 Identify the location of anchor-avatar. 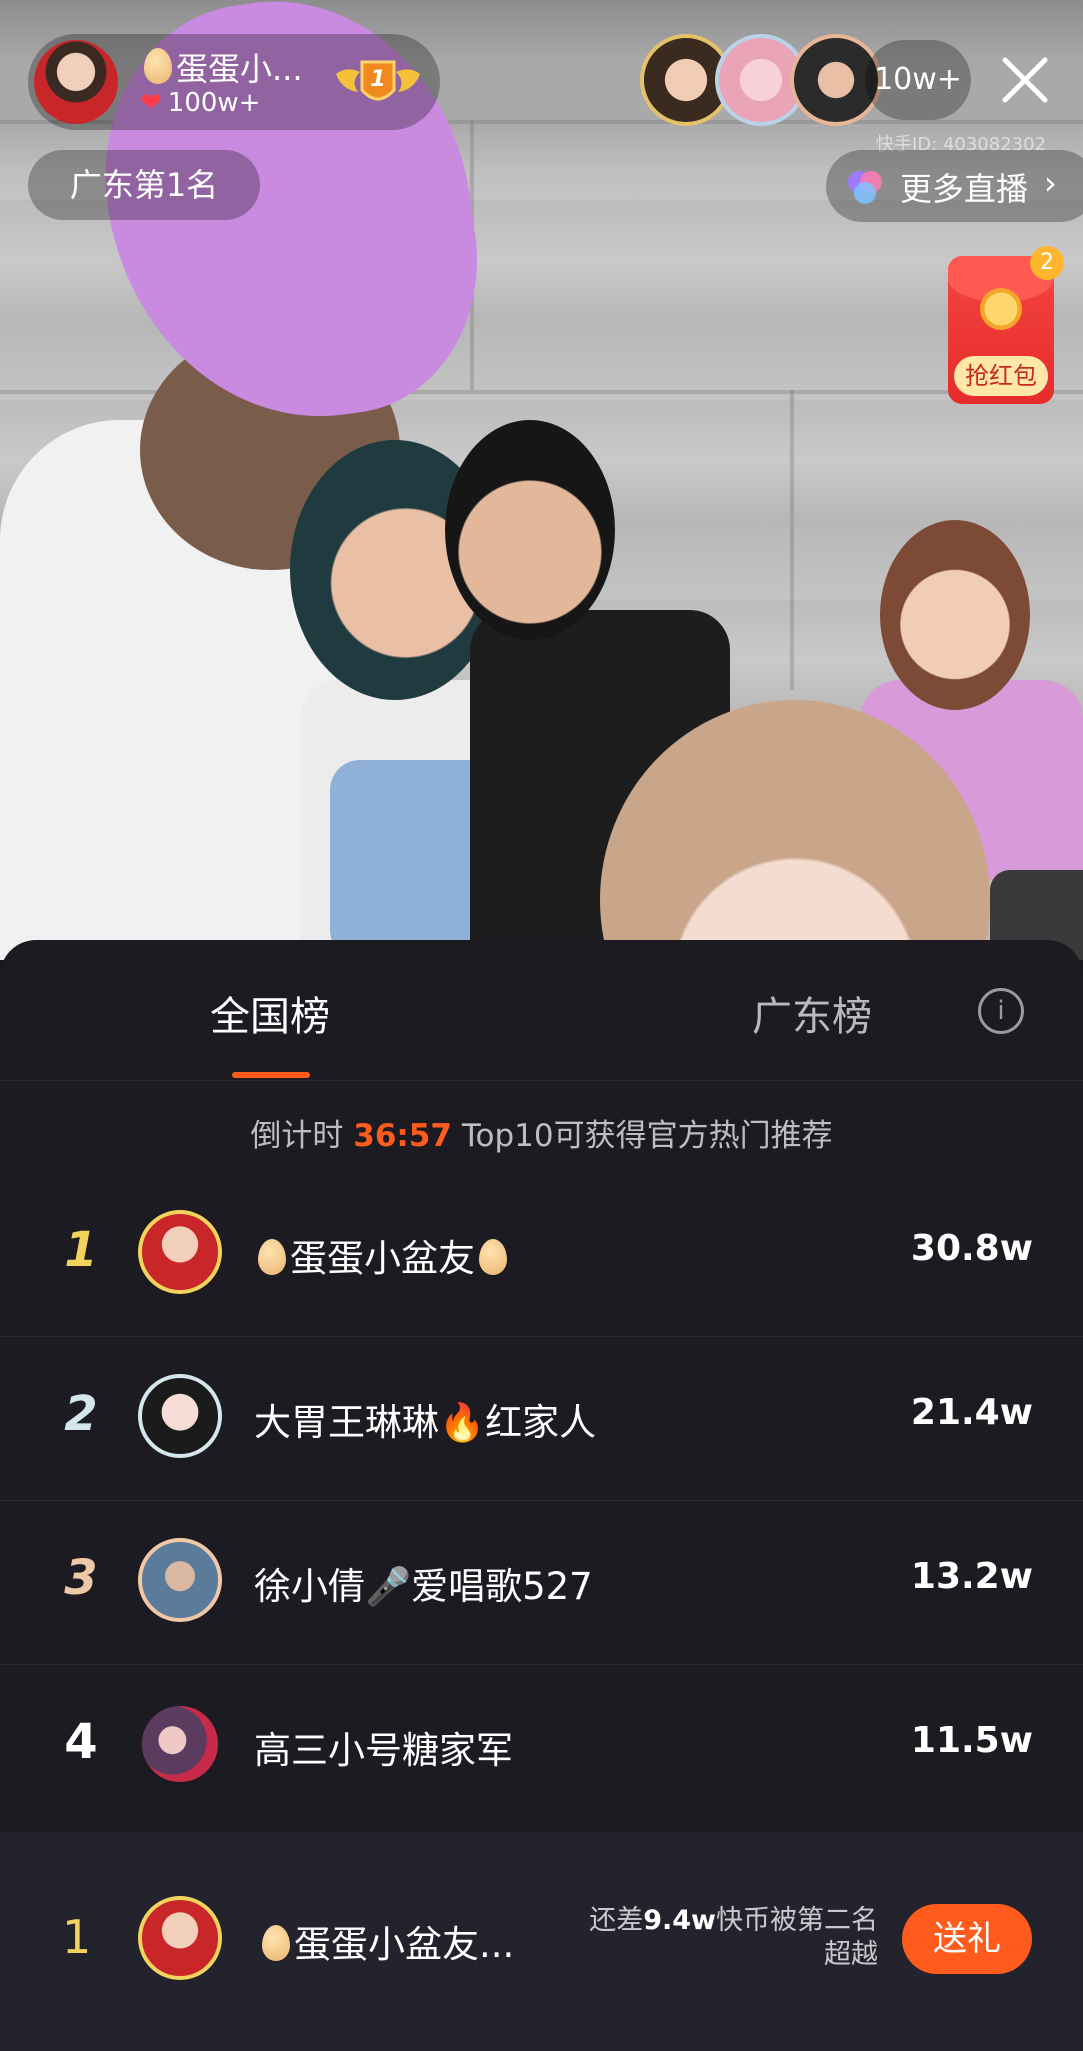
(76, 82).